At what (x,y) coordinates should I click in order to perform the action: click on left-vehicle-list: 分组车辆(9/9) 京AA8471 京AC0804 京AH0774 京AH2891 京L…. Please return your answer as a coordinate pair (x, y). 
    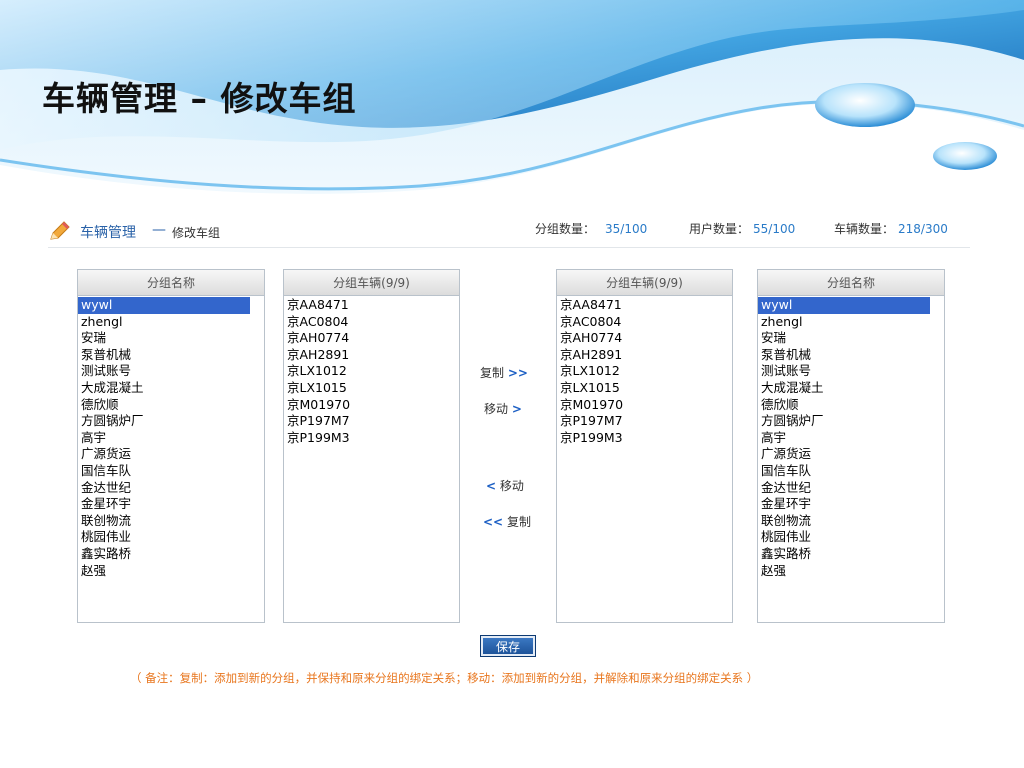
    Looking at the image, I should click on (371, 446).